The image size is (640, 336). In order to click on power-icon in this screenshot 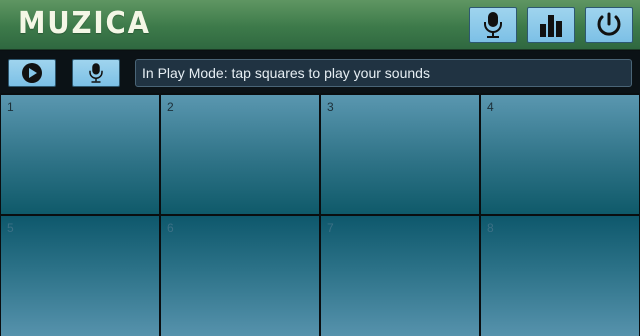, I will do `click(609, 24)`.